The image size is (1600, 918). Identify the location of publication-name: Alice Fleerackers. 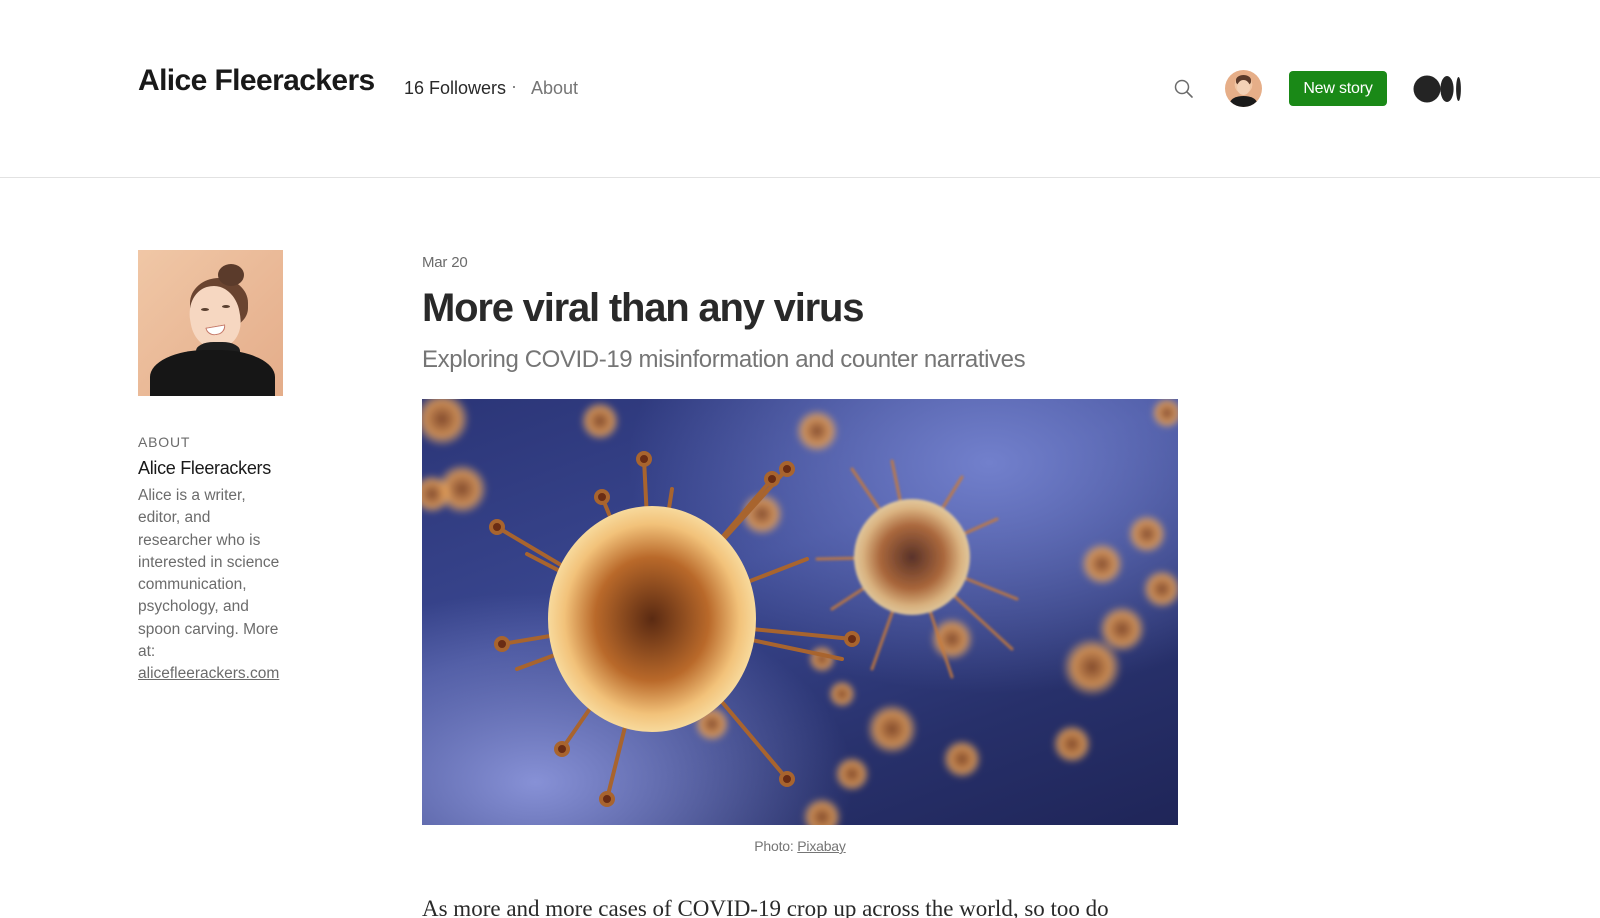
(256, 81).